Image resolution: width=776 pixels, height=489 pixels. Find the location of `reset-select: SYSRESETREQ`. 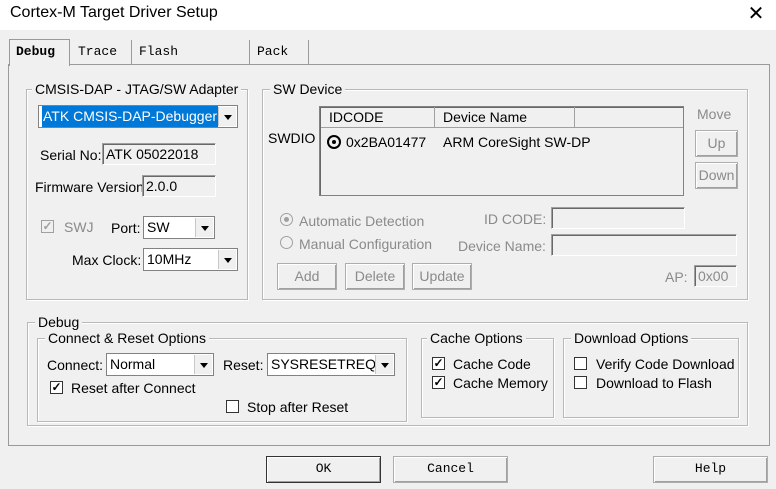

reset-select: SYSRESETREQ is located at coordinates (331, 364).